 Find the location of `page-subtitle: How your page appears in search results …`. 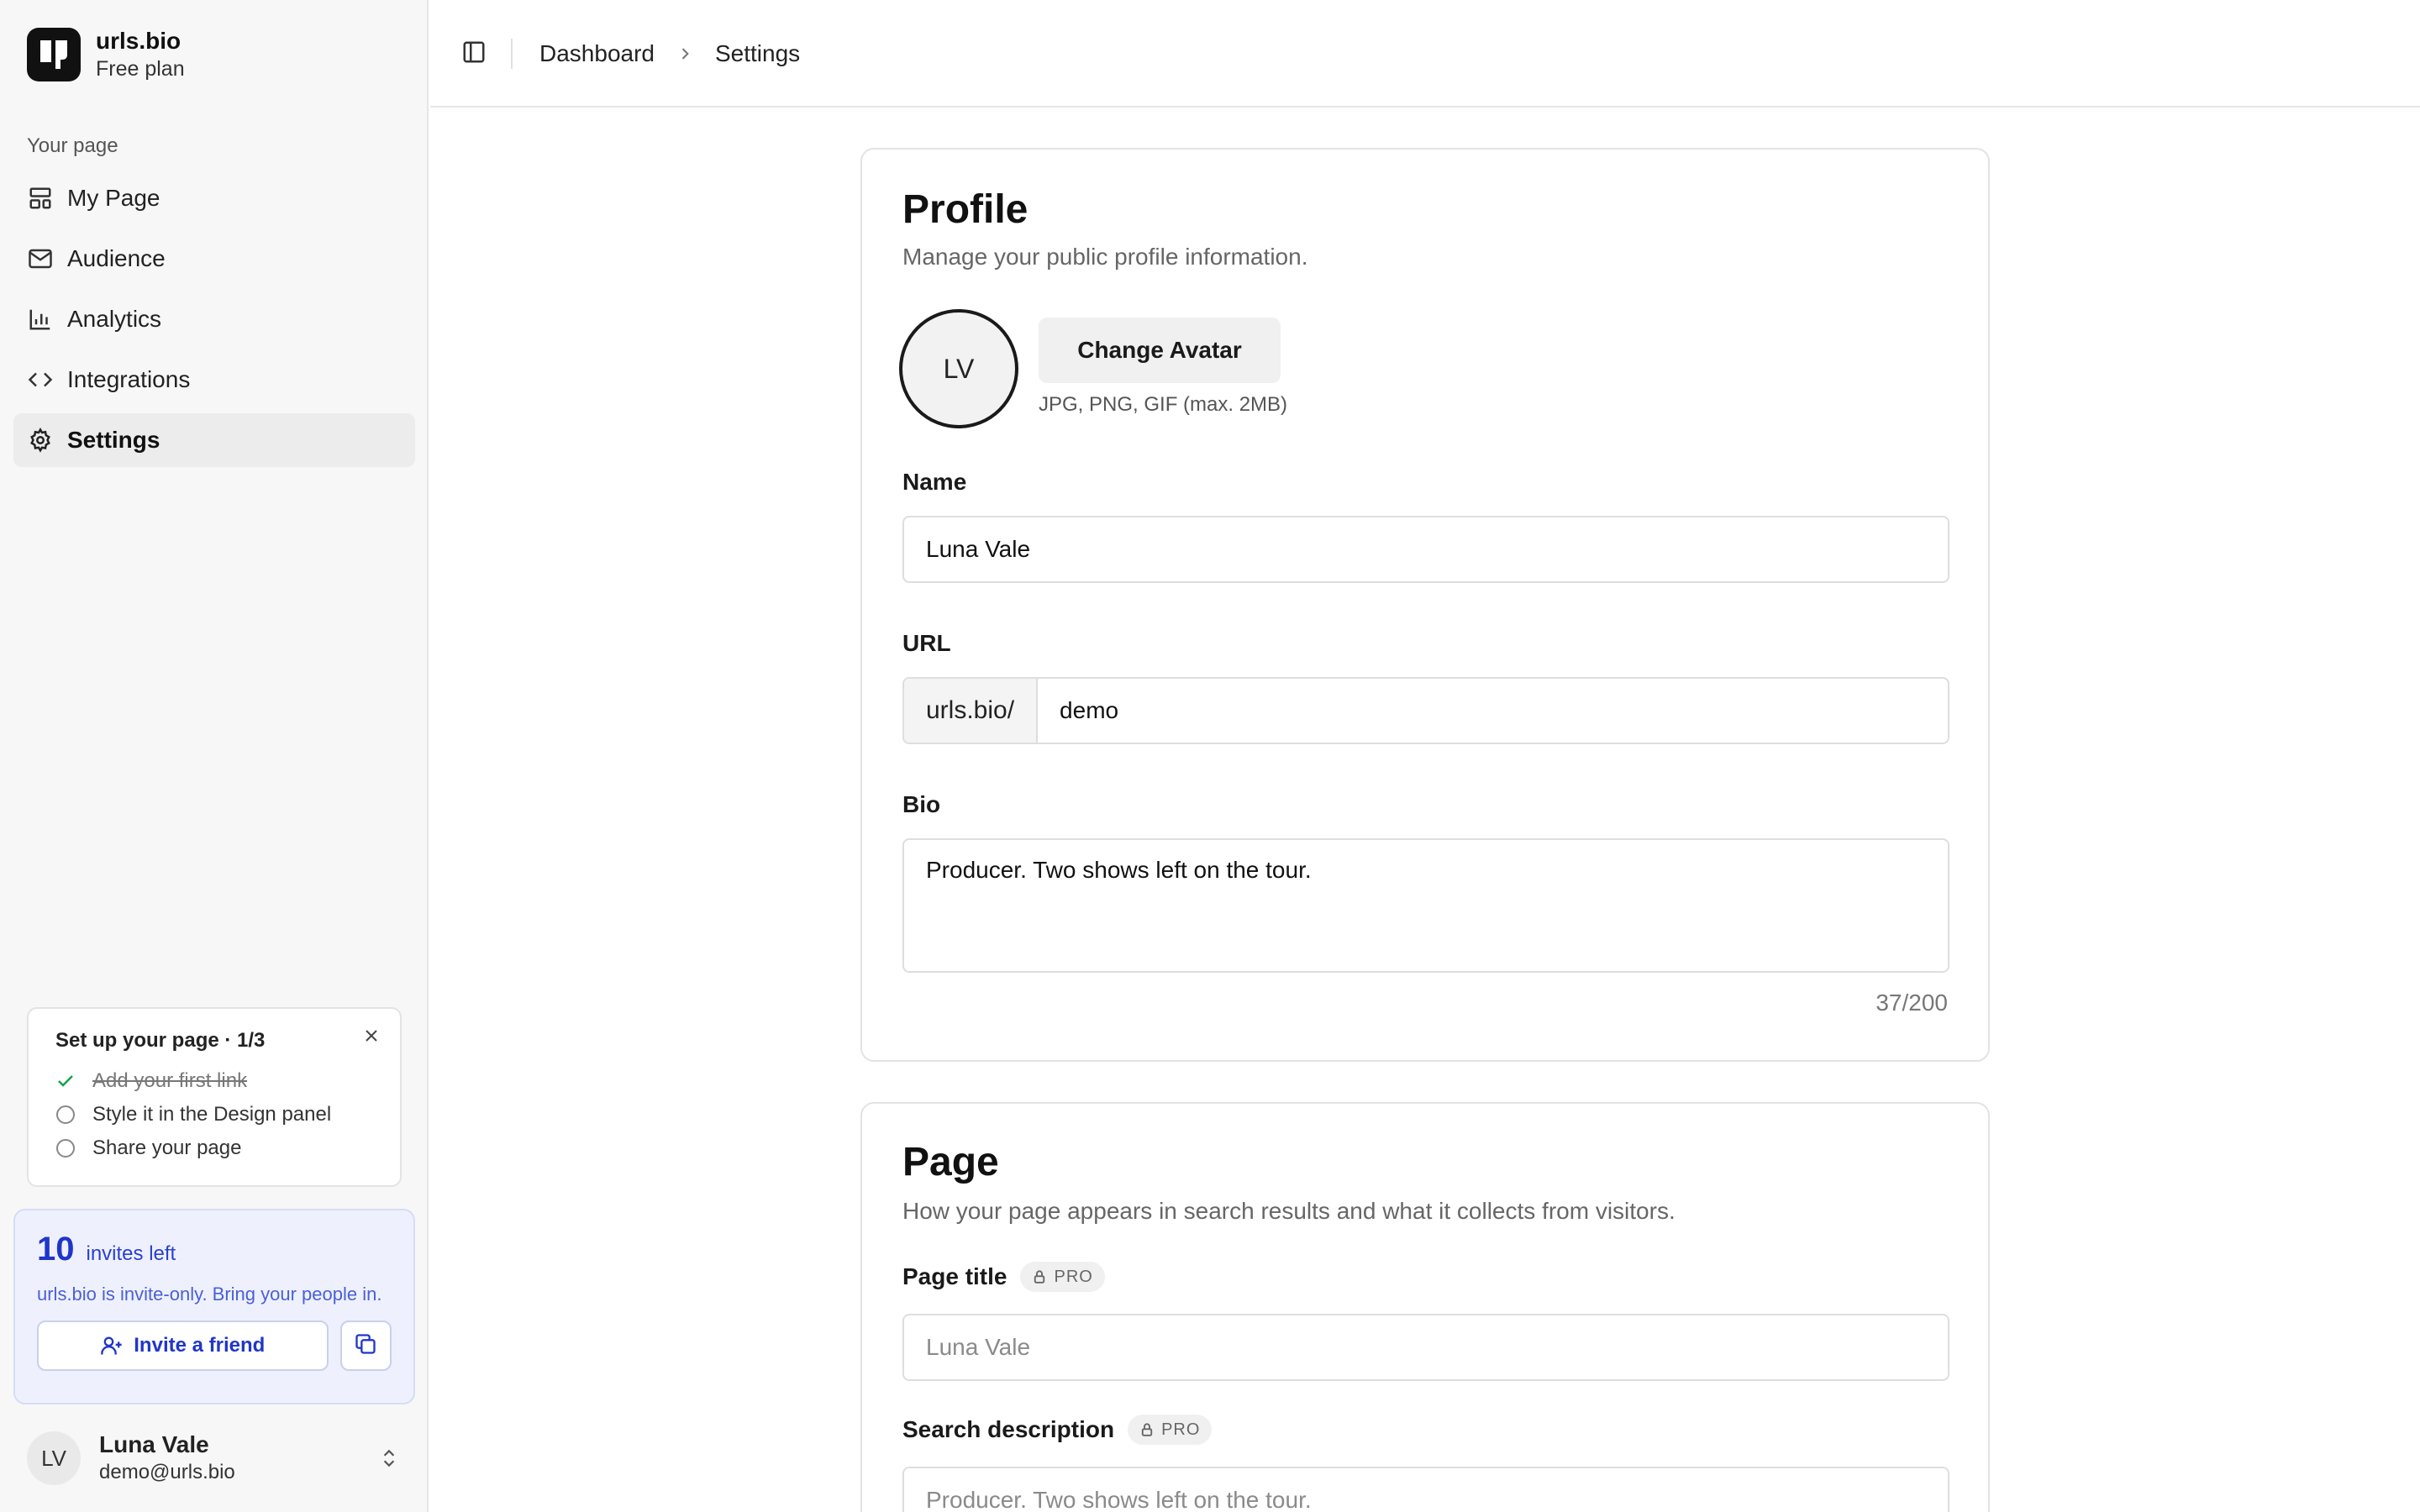

page-subtitle: How your page appears in search results … is located at coordinates (1289, 1211).